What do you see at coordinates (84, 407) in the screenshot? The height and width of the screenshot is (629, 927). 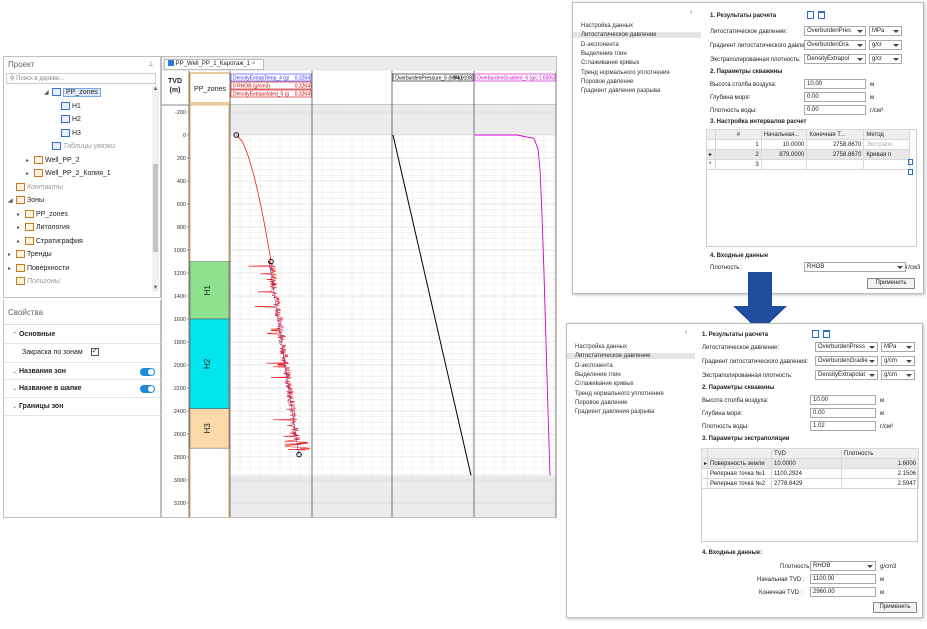 I see `zone-bounds-row: ⌄ Границы зон` at bounding box center [84, 407].